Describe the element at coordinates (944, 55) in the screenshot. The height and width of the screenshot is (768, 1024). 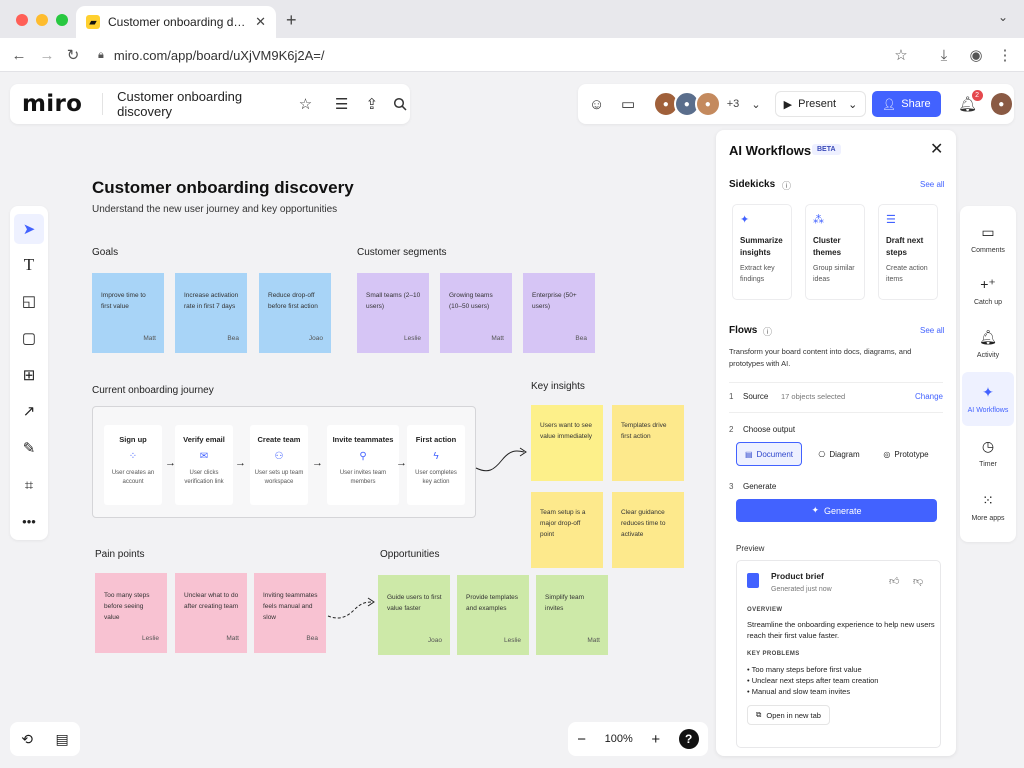
I see `download-icon: ⤓` at that location.